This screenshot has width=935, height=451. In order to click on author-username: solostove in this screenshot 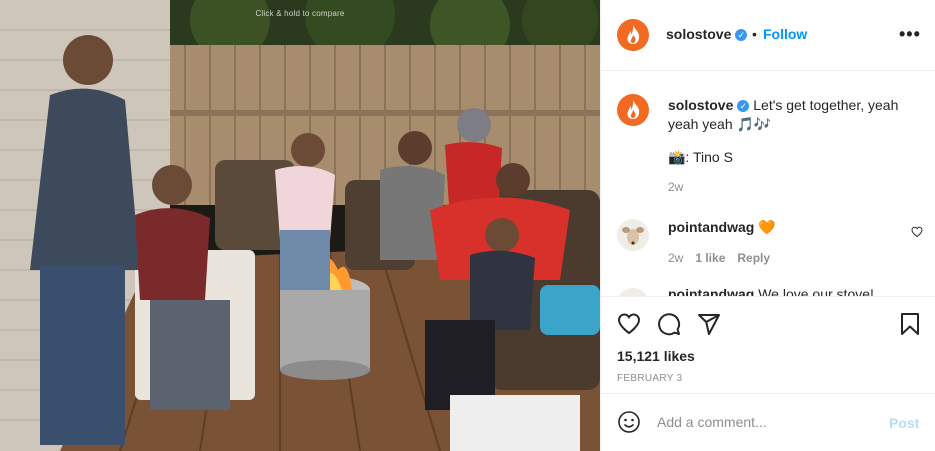, I will do `click(698, 34)`.